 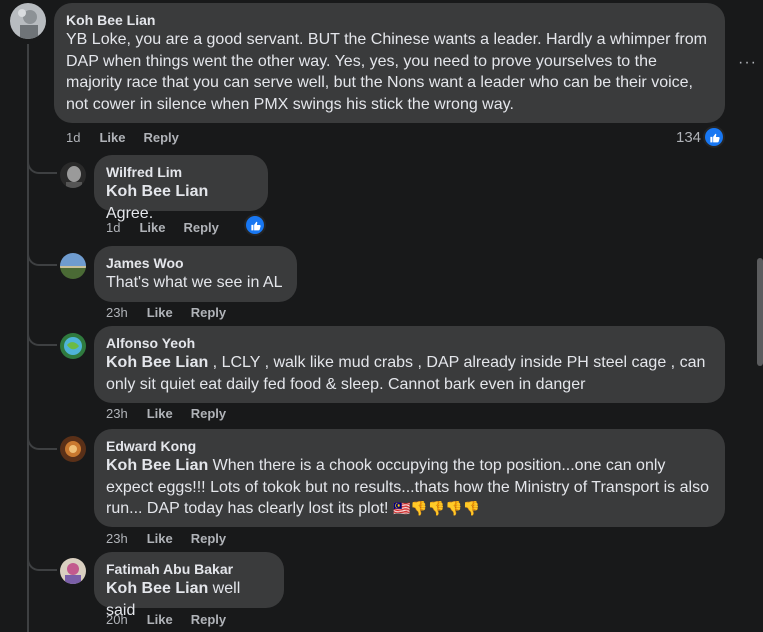 I want to click on comment-actions: 1d Like Reply, so click(x=122, y=137).